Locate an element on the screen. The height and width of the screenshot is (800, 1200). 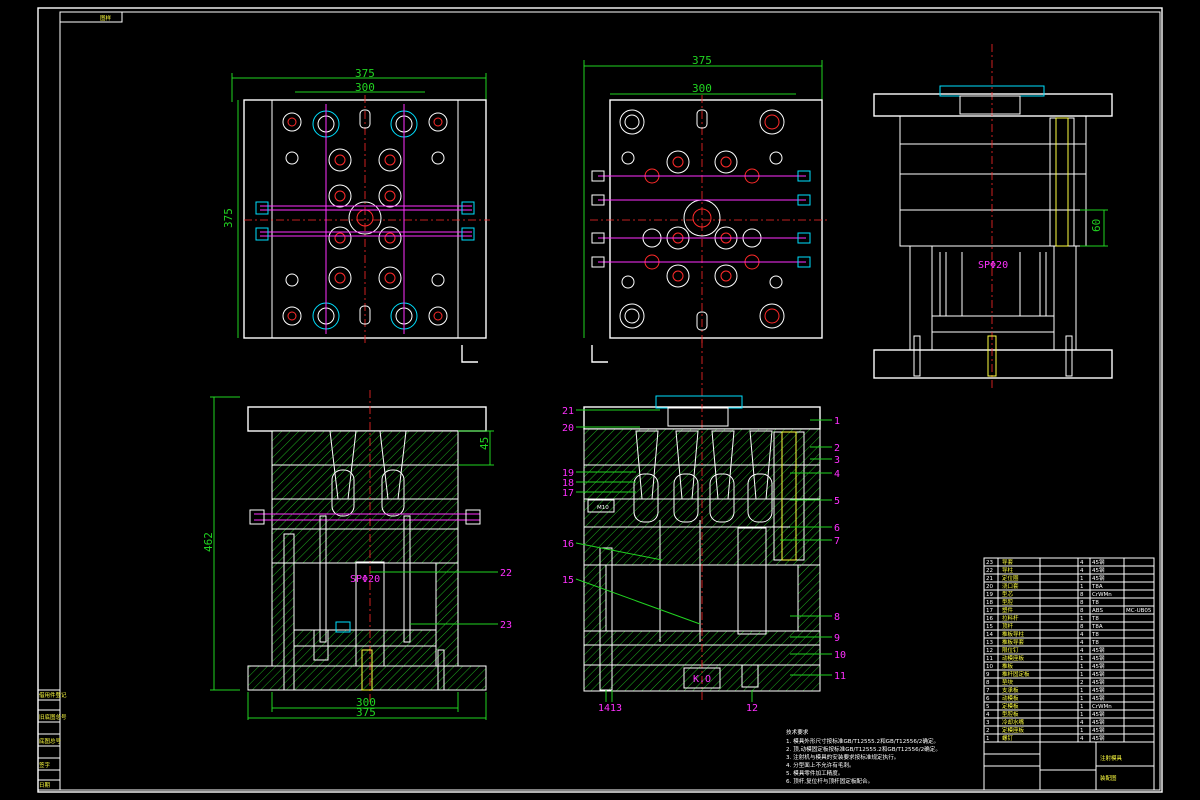
parts-cell: 导套 is located at coordinates (1008, 562).